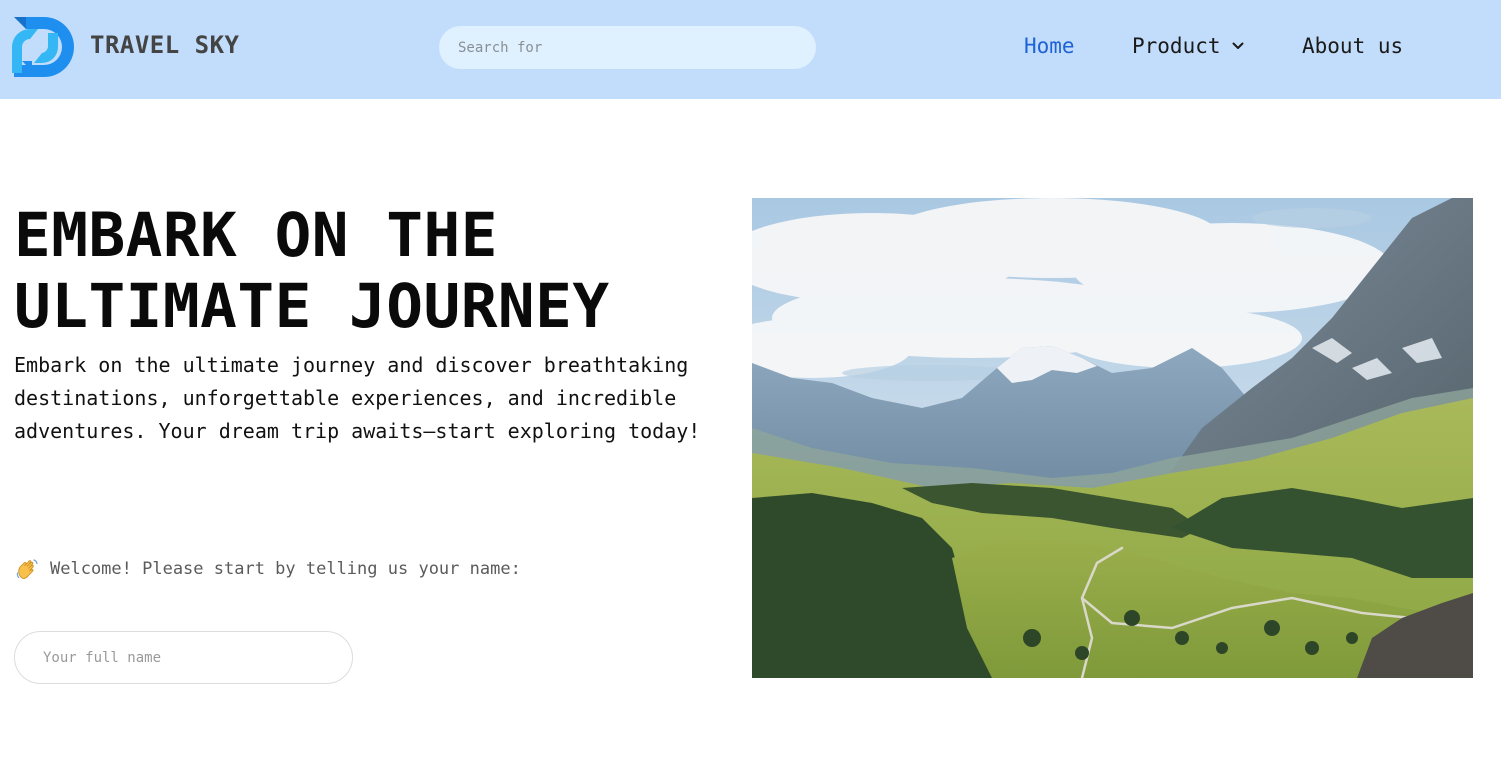 This screenshot has height=778, width=1501. Describe the element at coordinates (1238, 45) in the screenshot. I see `chevron-down-icon` at that location.